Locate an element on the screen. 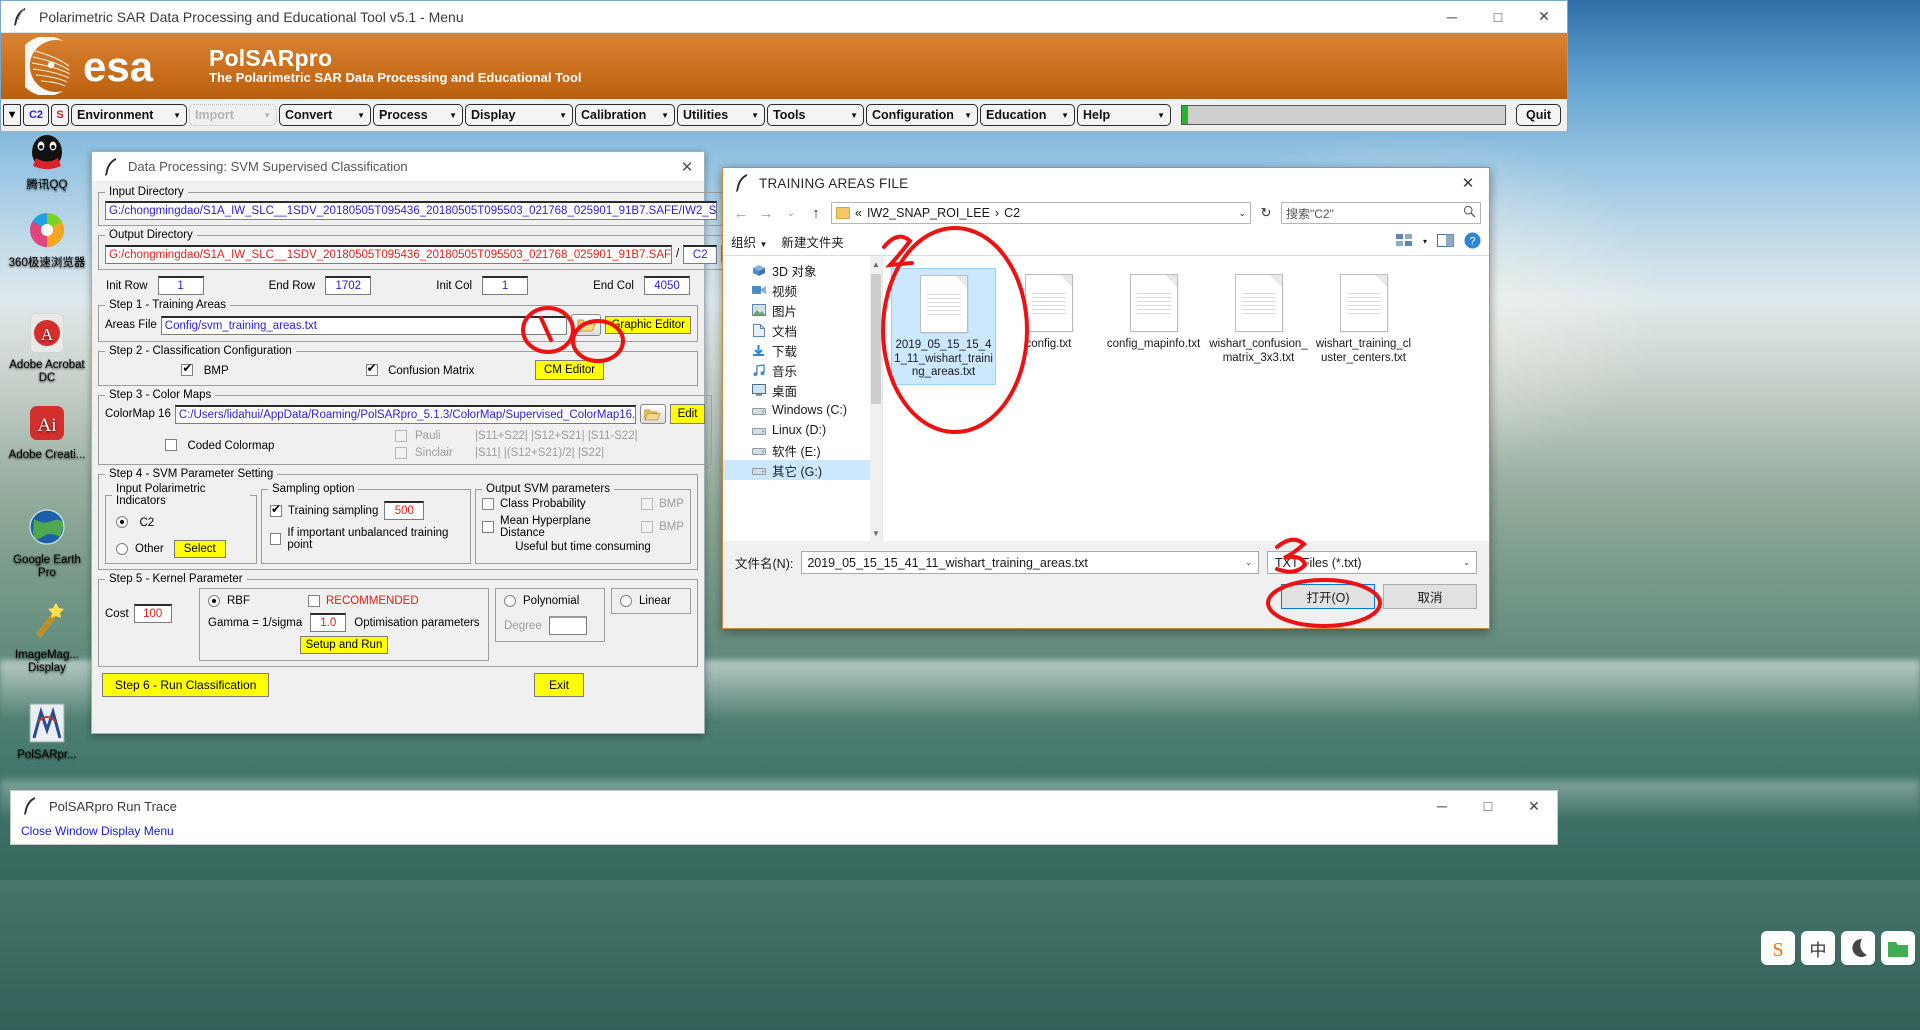  new-folder-button: 新建文件夹 is located at coordinates (812, 241).